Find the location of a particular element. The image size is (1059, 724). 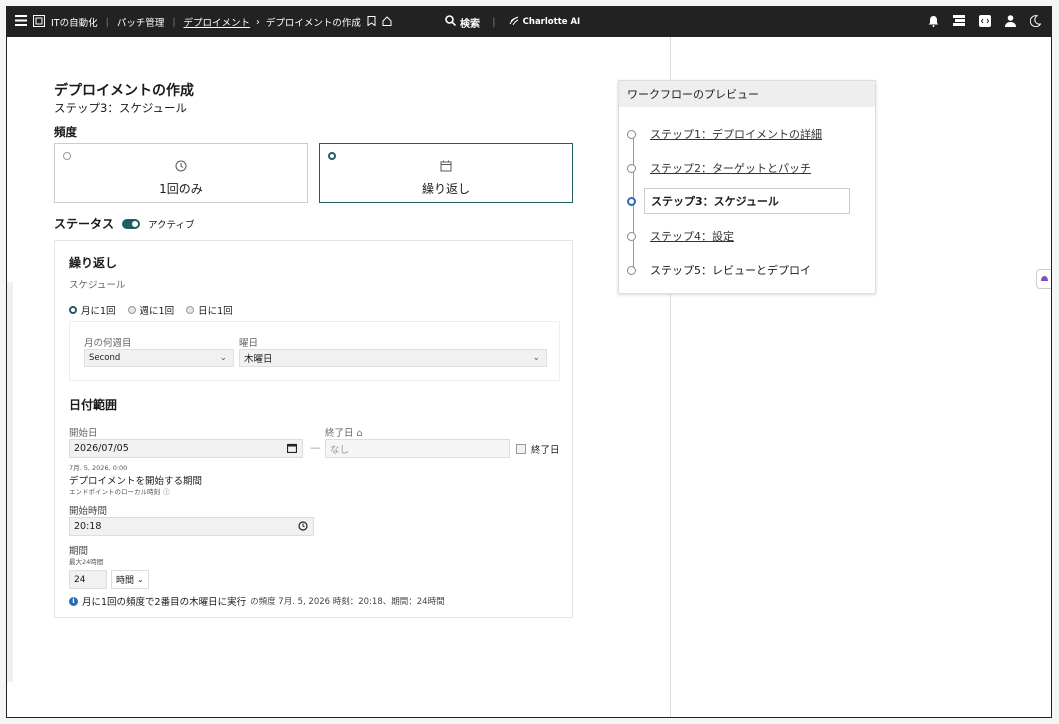

start-date-input: 2026/07/05 is located at coordinates (186, 448).